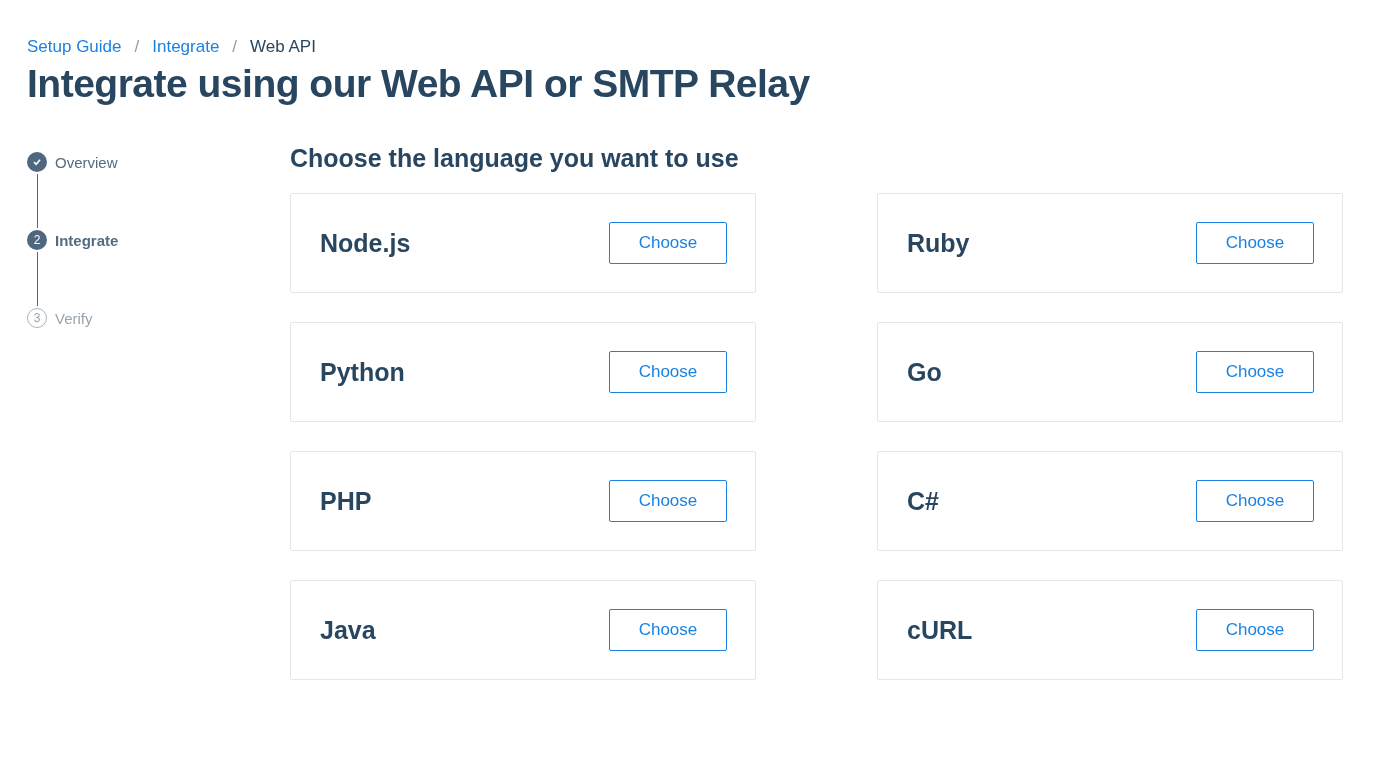 The image size is (1400, 770). Describe the element at coordinates (924, 372) in the screenshot. I see `language-name: Go` at that location.